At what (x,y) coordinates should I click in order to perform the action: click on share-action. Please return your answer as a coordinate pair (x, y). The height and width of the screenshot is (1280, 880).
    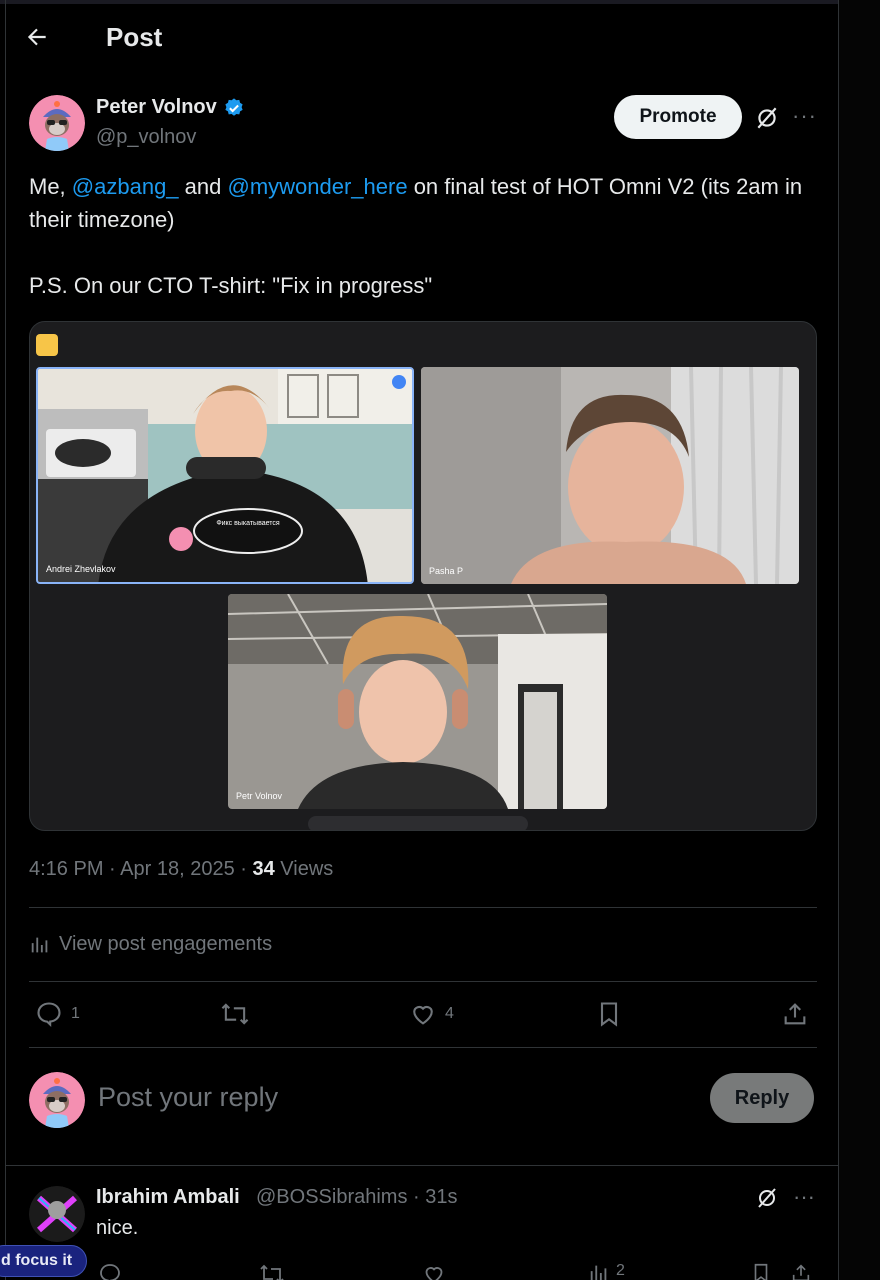
    Looking at the image, I should click on (795, 1014).